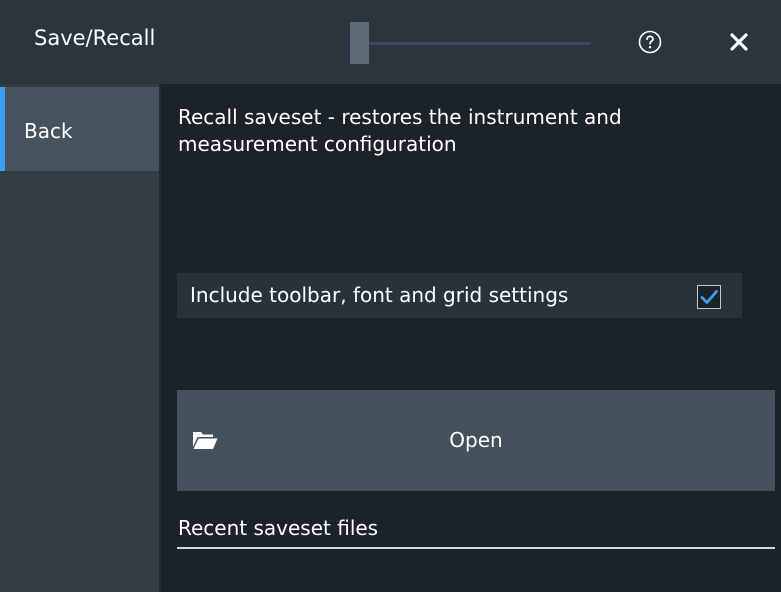 Image resolution: width=781 pixels, height=592 pixels. Describe the element at coordinates (650, 42) in the screenshot. I see `help-circle-icon` at that location.